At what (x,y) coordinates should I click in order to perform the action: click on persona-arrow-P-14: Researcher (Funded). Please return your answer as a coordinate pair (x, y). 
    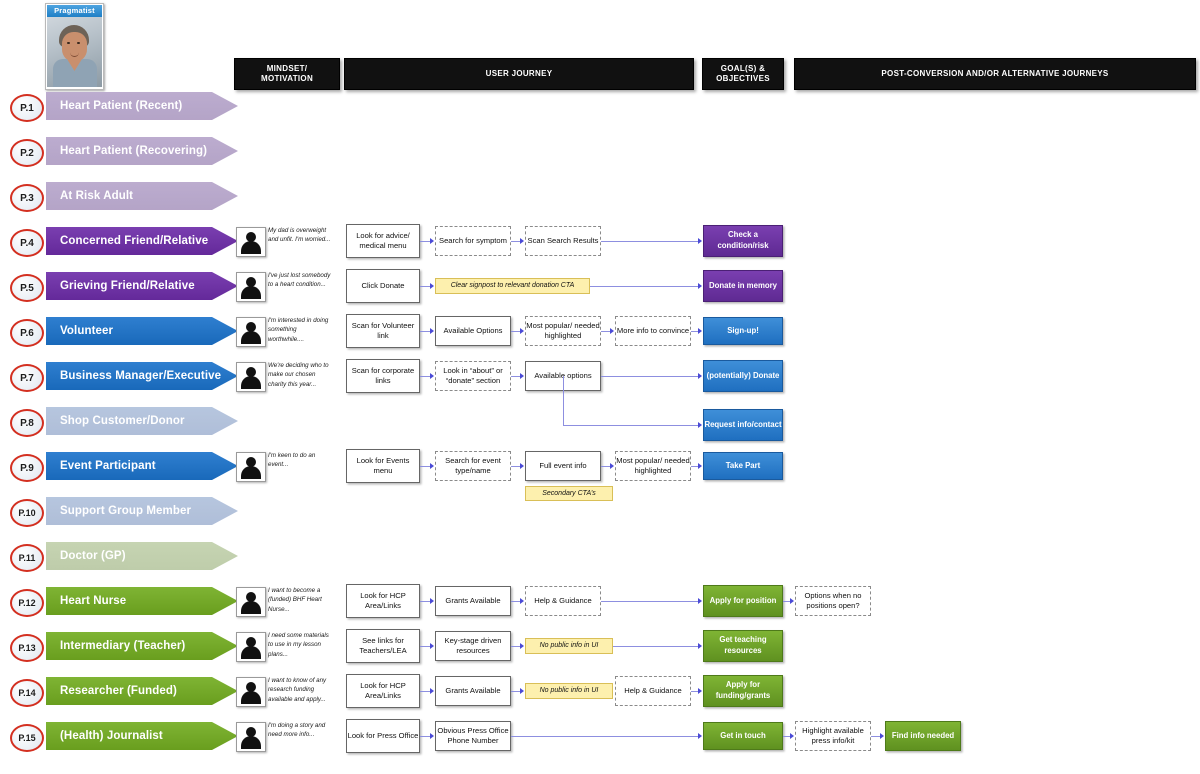
    Looking at the image, I should click on (142, 691).